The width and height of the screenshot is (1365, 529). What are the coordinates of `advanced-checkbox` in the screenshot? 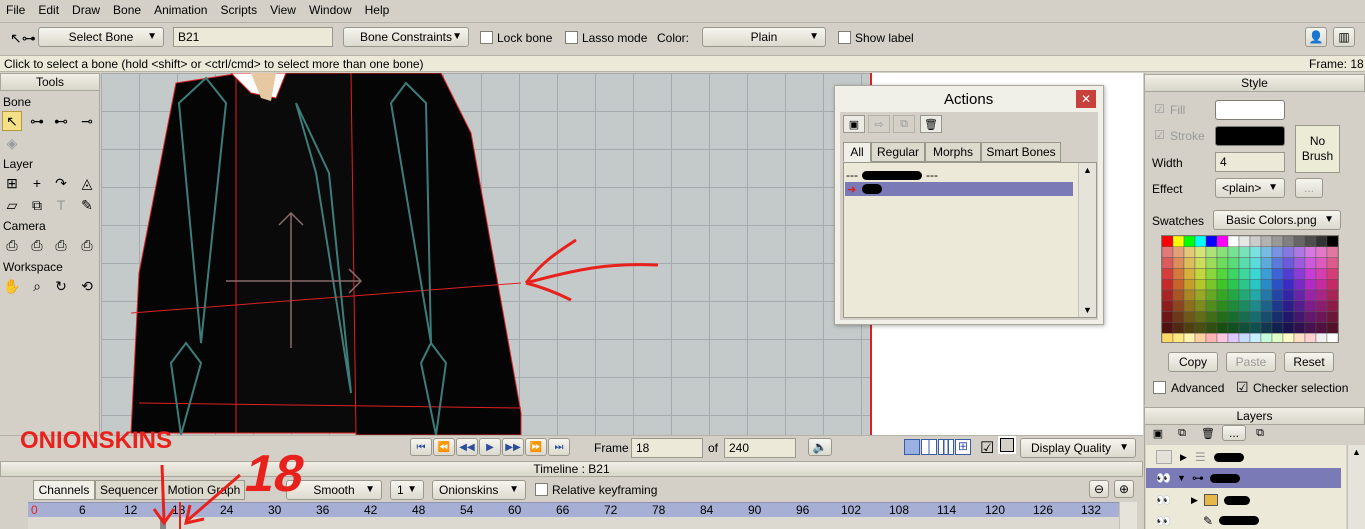 It's located at (1159, 387).